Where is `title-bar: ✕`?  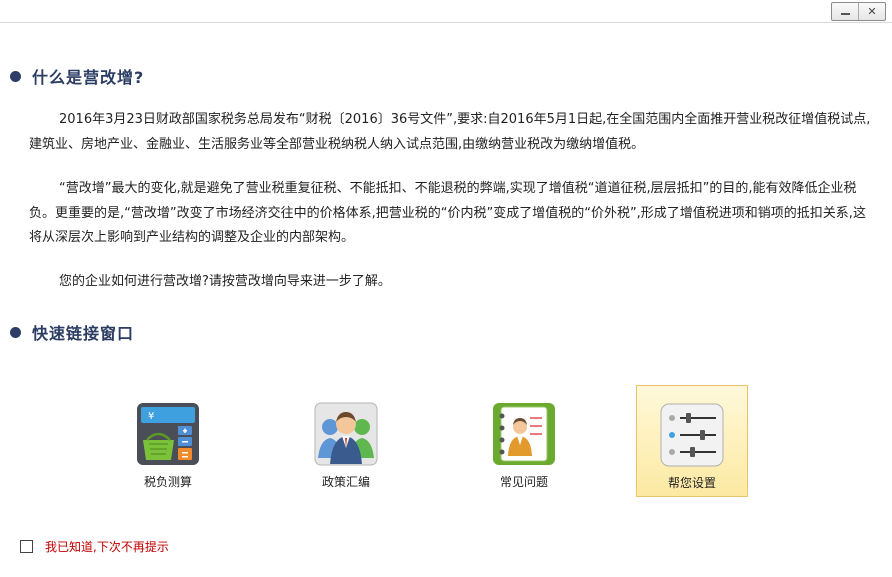 title-bar: ✕ is located at coordinates (446, 11).